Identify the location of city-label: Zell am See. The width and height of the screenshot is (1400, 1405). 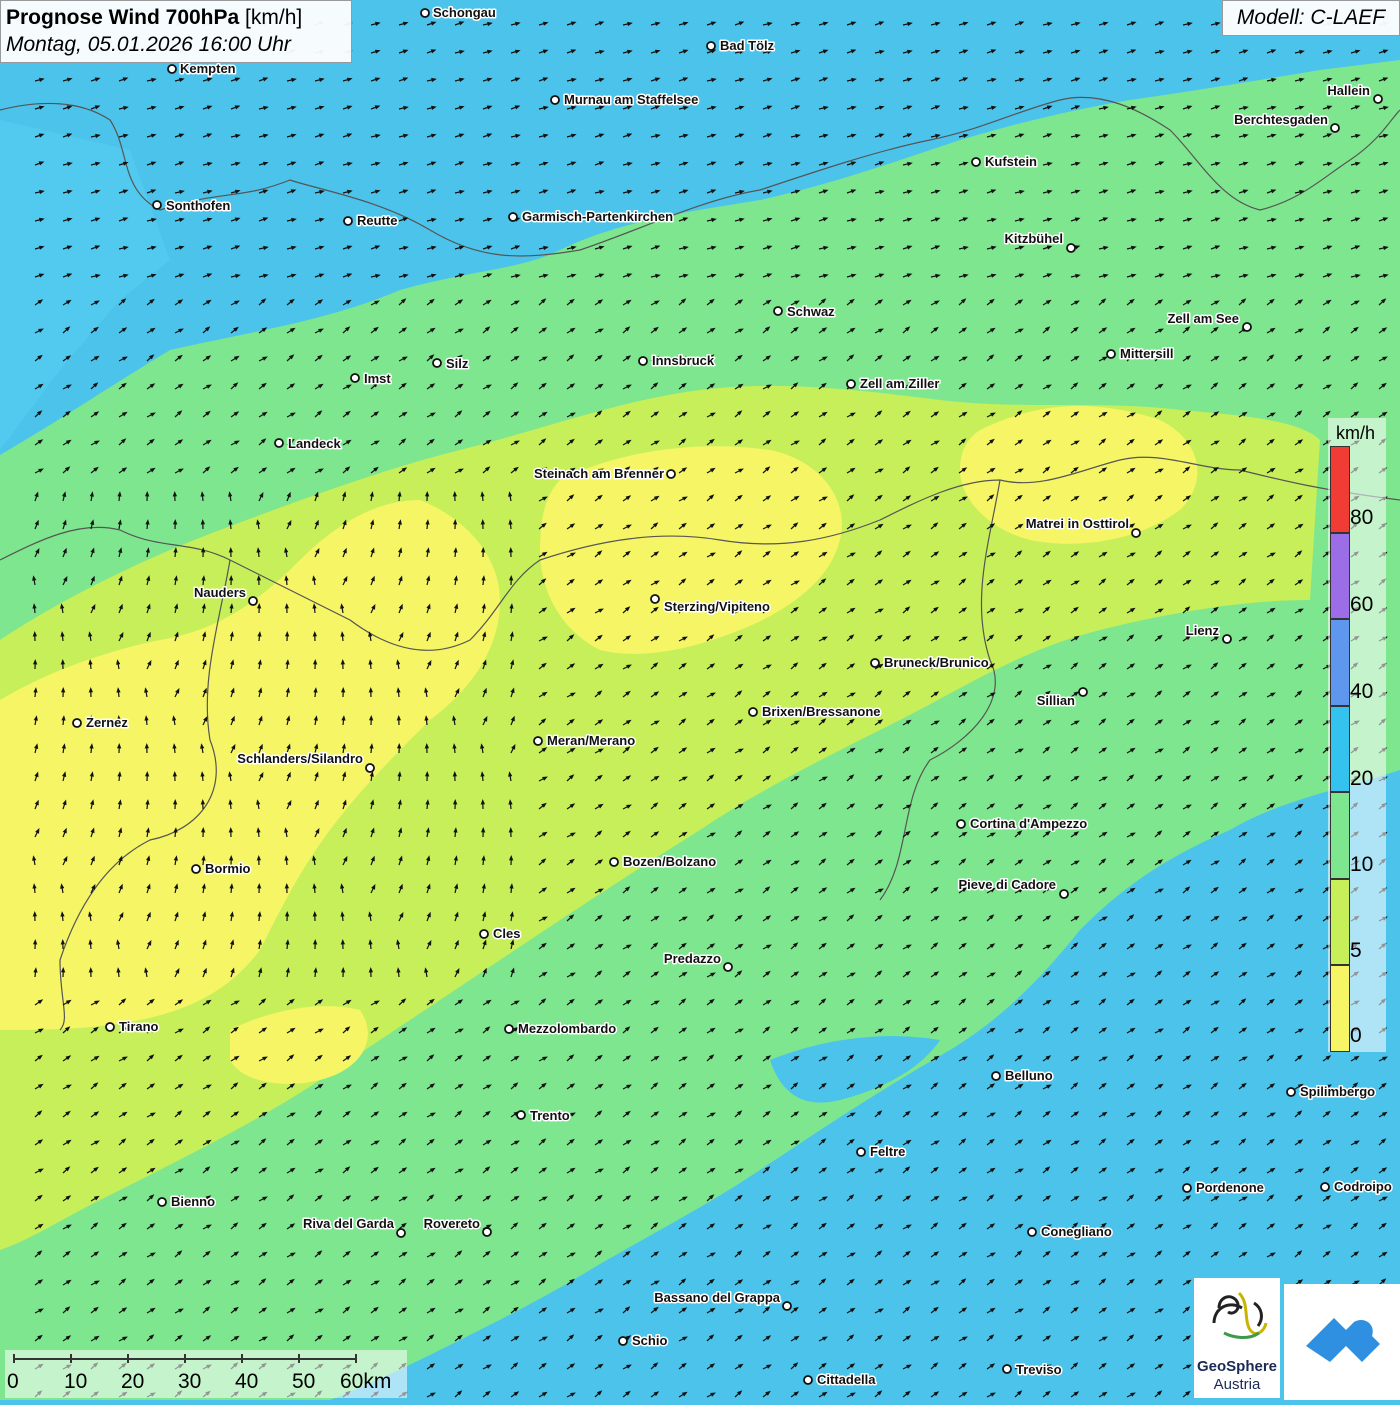
(1203, 318).